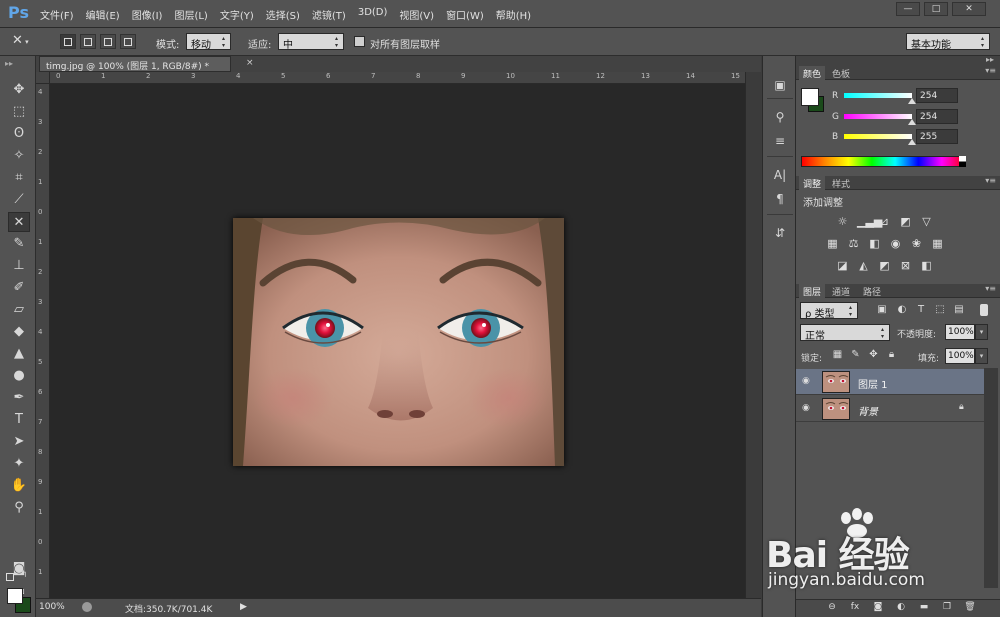 The width and height of the screenshot is (1000, 617). I want to click on menu-image: 图像(I), so click(147, 14).